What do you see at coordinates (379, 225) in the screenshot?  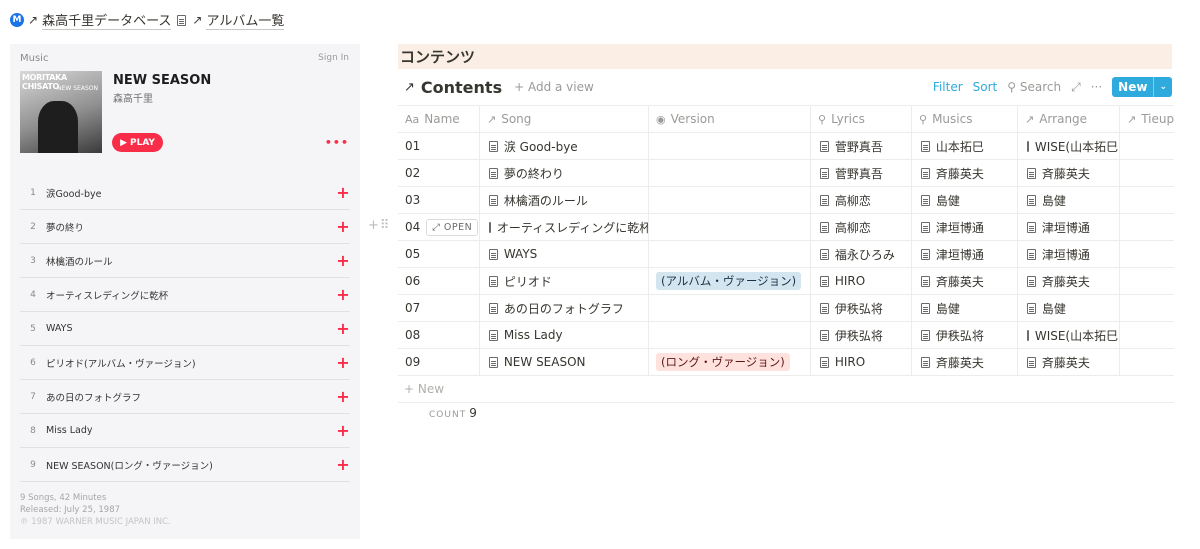 I see `drag-handle-icon: +⠿` at bounding box center [379, 225].